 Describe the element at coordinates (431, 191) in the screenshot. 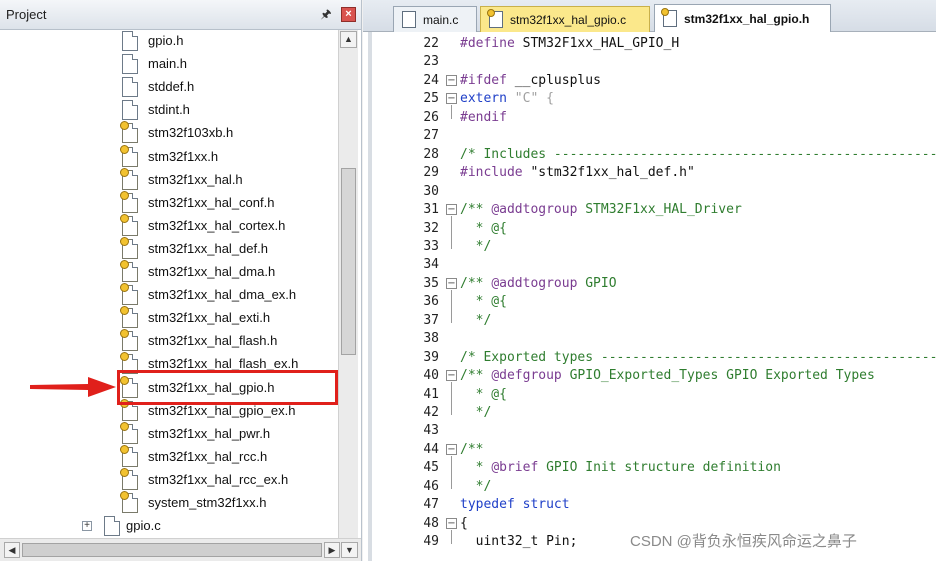

I see `line-number: 30` at that location.